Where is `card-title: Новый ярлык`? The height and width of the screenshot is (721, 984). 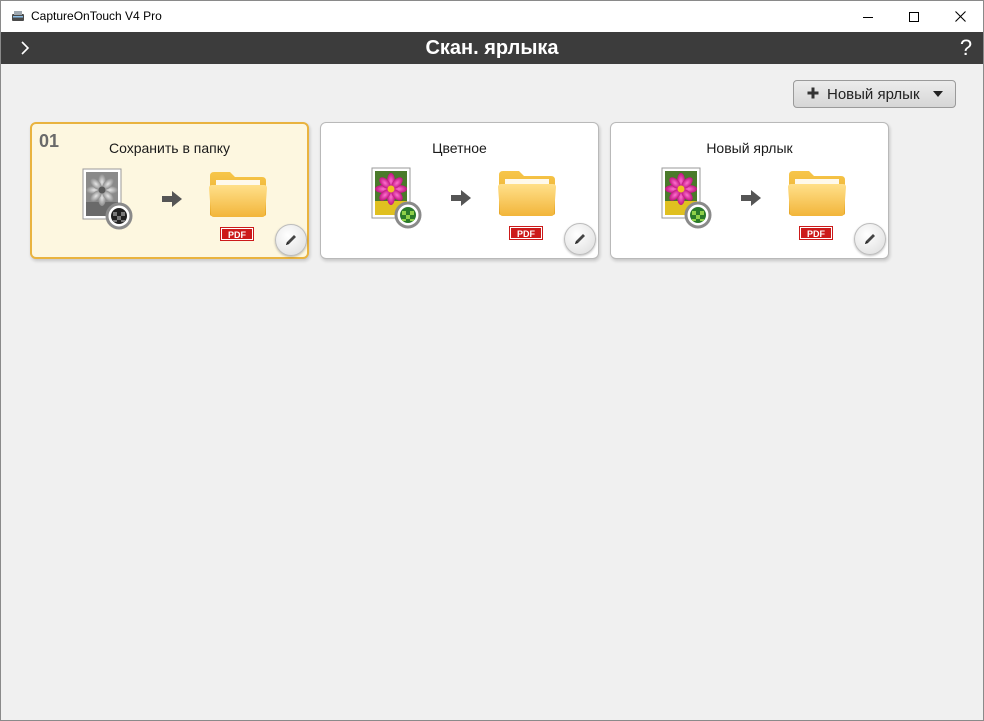
card-title: Новый ярлык is located at coordinates (749, 148).